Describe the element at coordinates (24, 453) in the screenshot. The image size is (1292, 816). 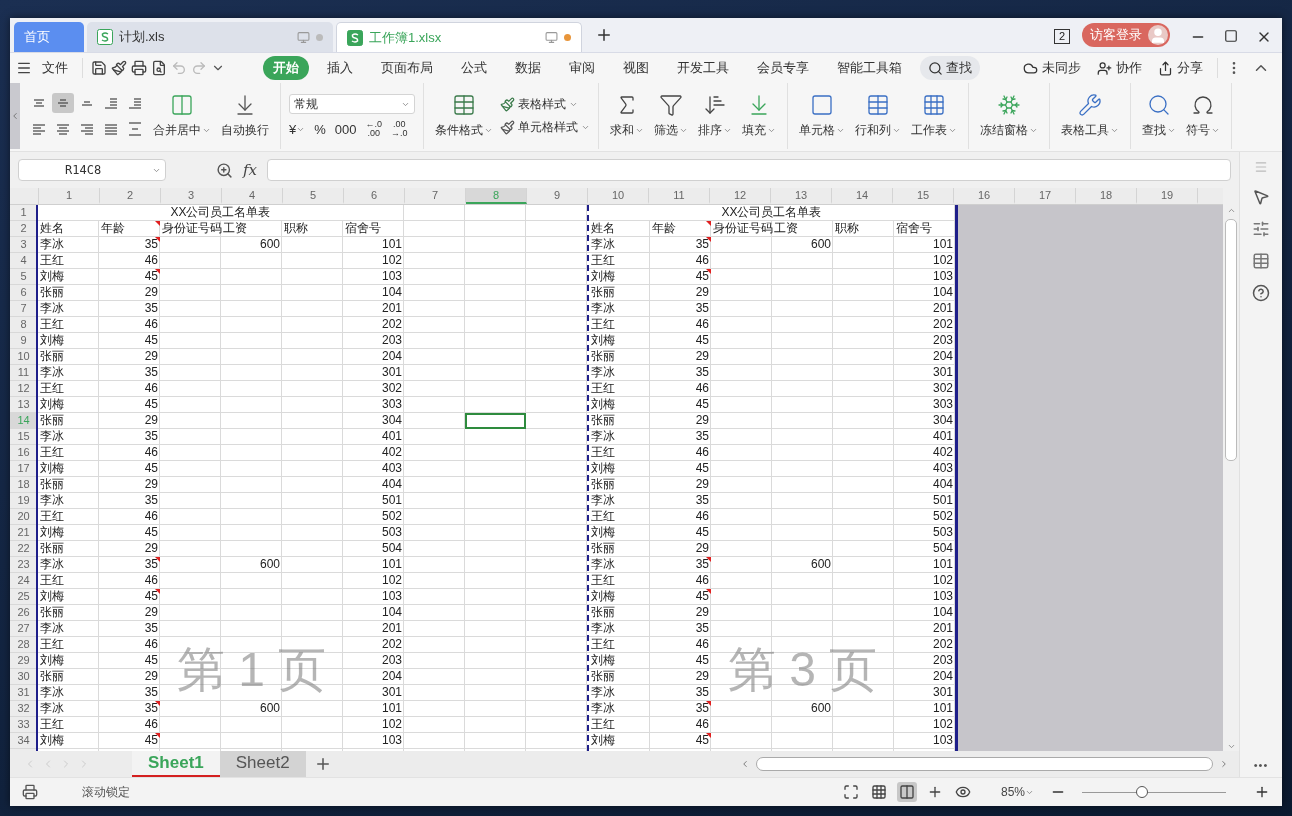
I see `row-header: 16` at that location.